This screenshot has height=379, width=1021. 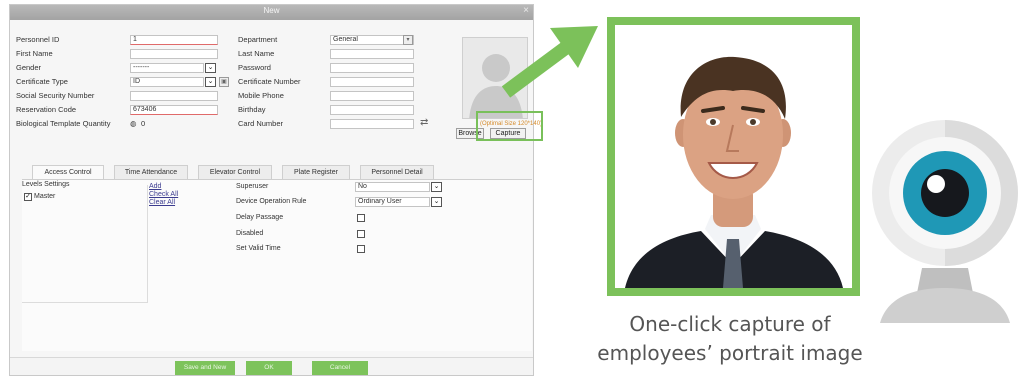 What do you see at coordinates (372, 40) in the screenshot?
I see `department-select: General` at bounding box center [372, 40].